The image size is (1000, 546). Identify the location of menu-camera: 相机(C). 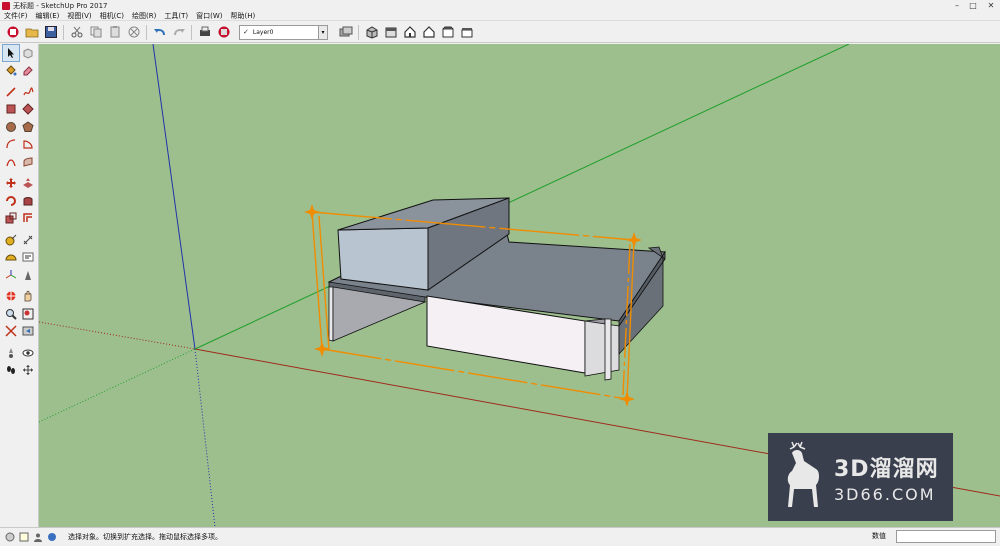
(112, 16).